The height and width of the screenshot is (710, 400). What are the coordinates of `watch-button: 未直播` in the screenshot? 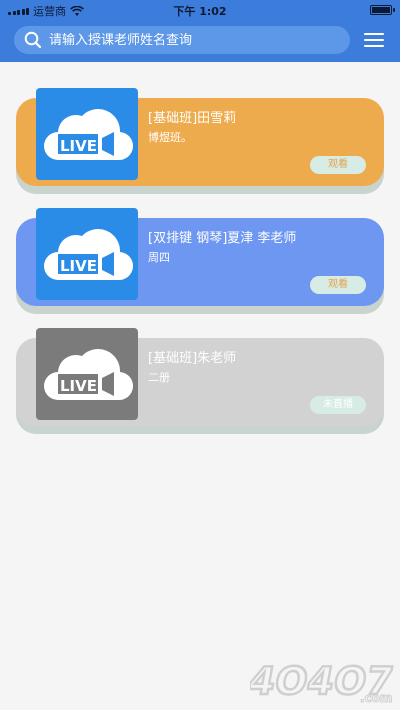 It's located at (338, 405).